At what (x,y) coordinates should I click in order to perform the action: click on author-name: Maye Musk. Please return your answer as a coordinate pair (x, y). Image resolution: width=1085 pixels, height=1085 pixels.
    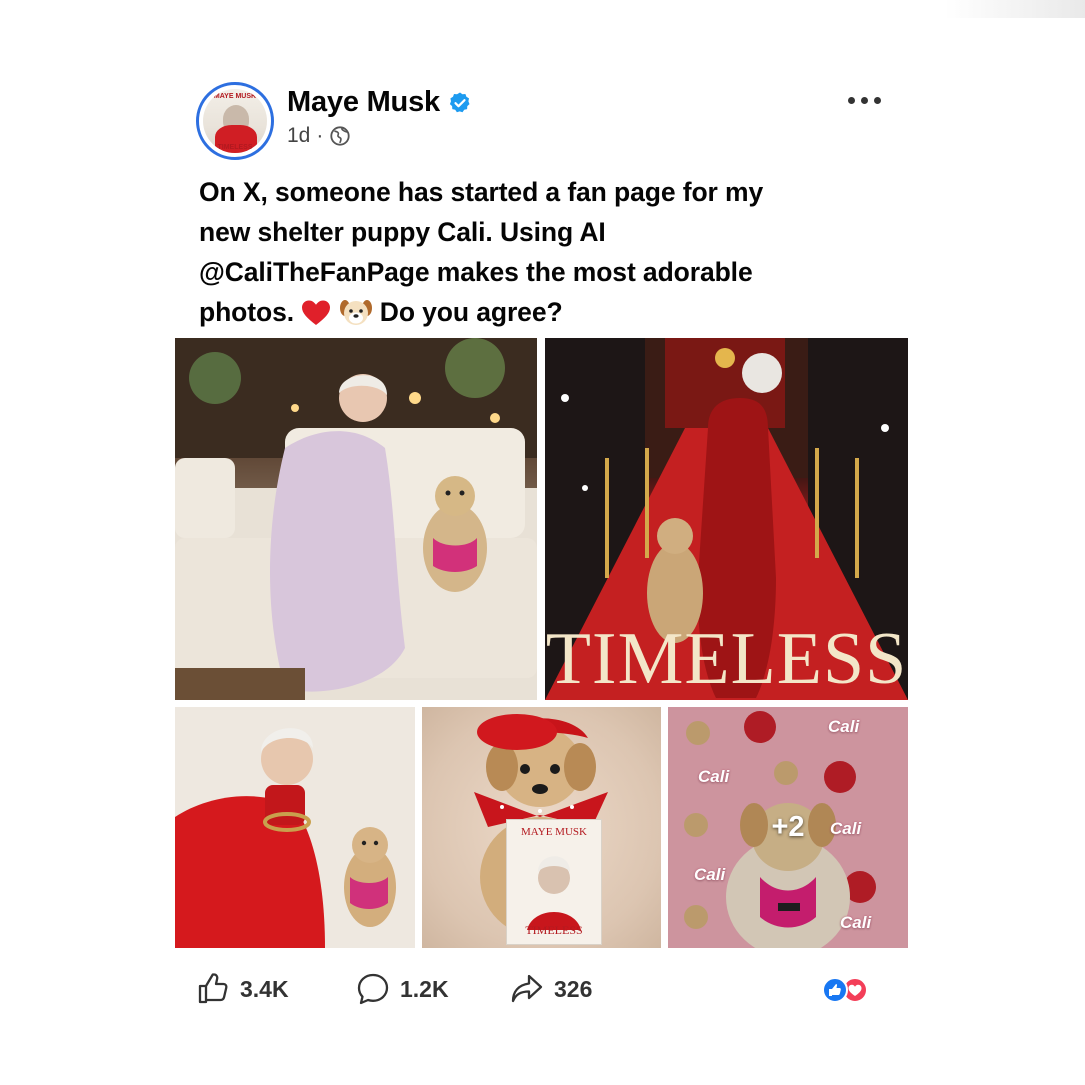
    Looking at the image, I should click on (363, 102).